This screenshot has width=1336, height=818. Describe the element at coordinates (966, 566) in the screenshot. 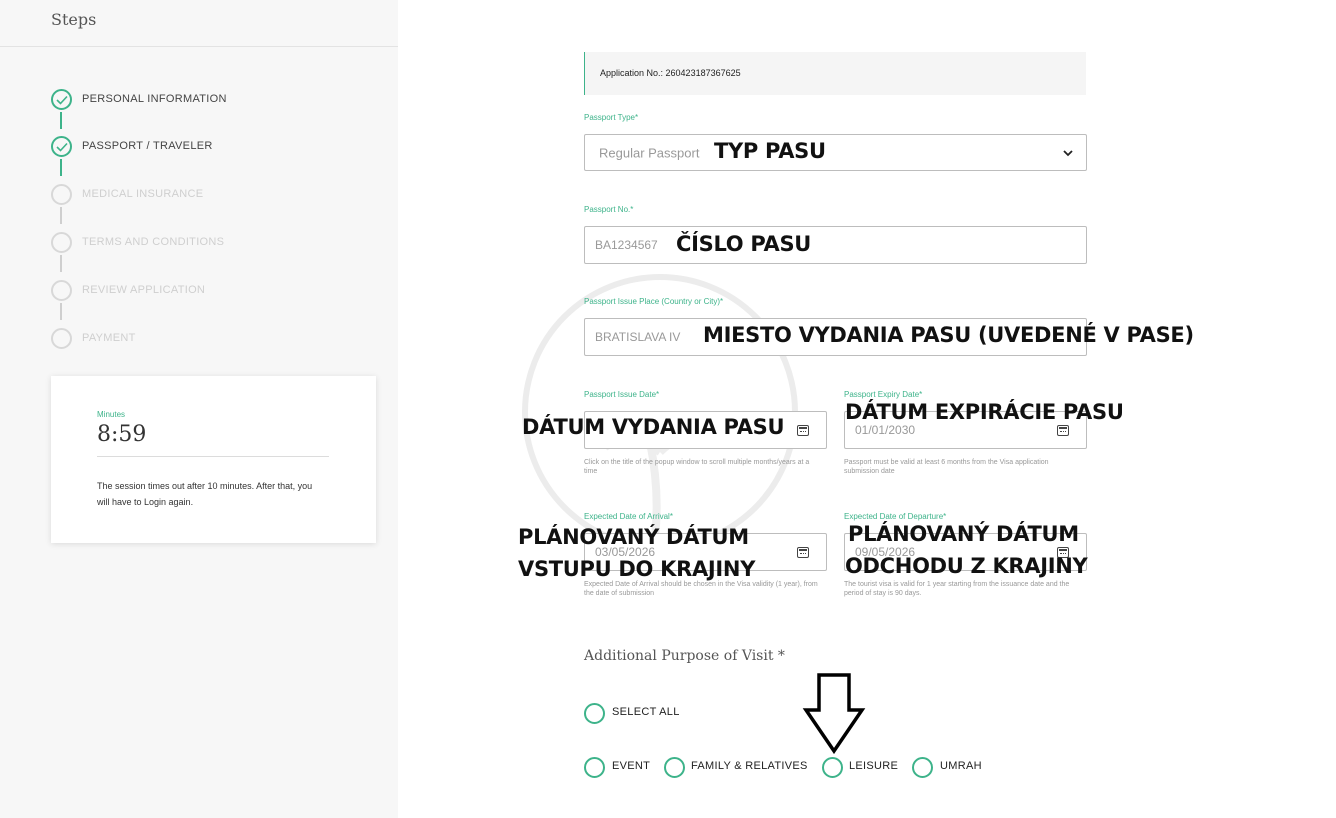

I see `annotation-departure-date-line2: ODCHODU Z KRAJINY` at that location.